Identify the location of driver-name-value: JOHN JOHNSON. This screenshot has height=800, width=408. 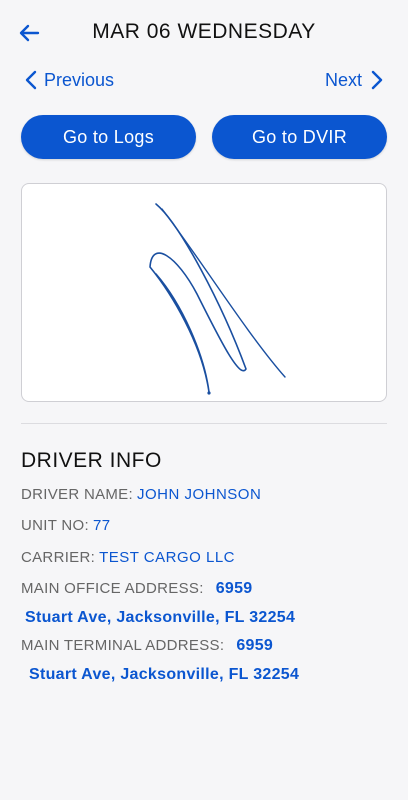
(199, 494).